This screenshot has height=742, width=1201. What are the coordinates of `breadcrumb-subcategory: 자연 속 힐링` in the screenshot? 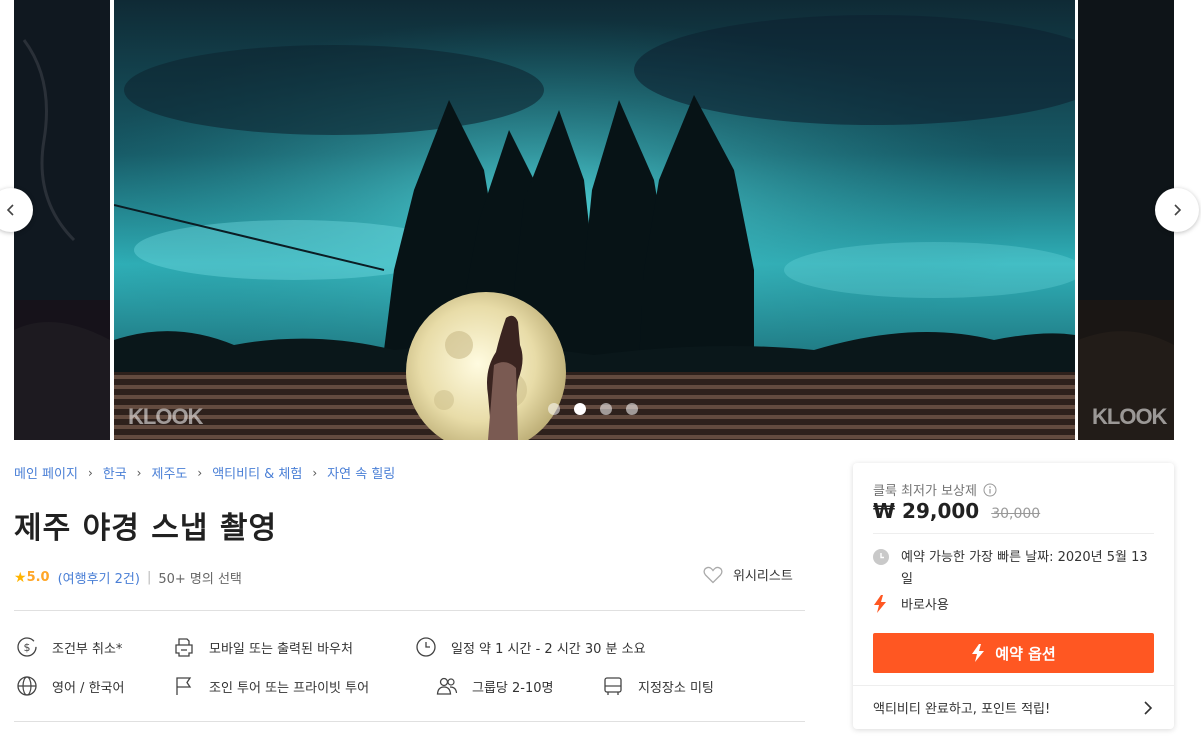 It's located at (361, 472).